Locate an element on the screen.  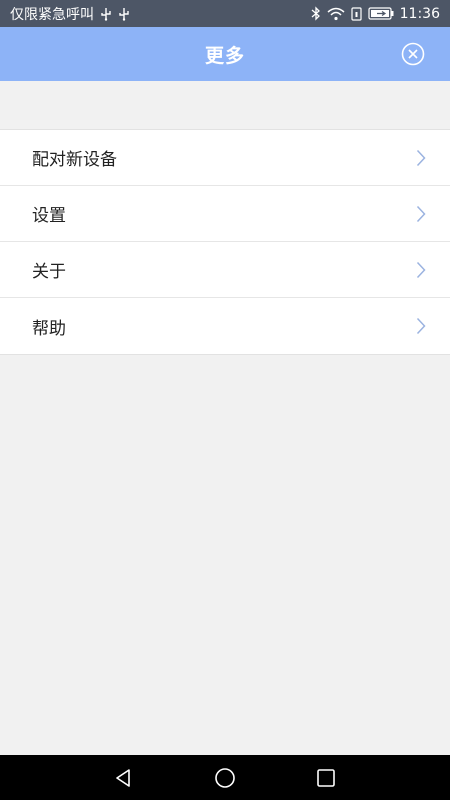
wifi-icon is located at coordinates (336, 14).